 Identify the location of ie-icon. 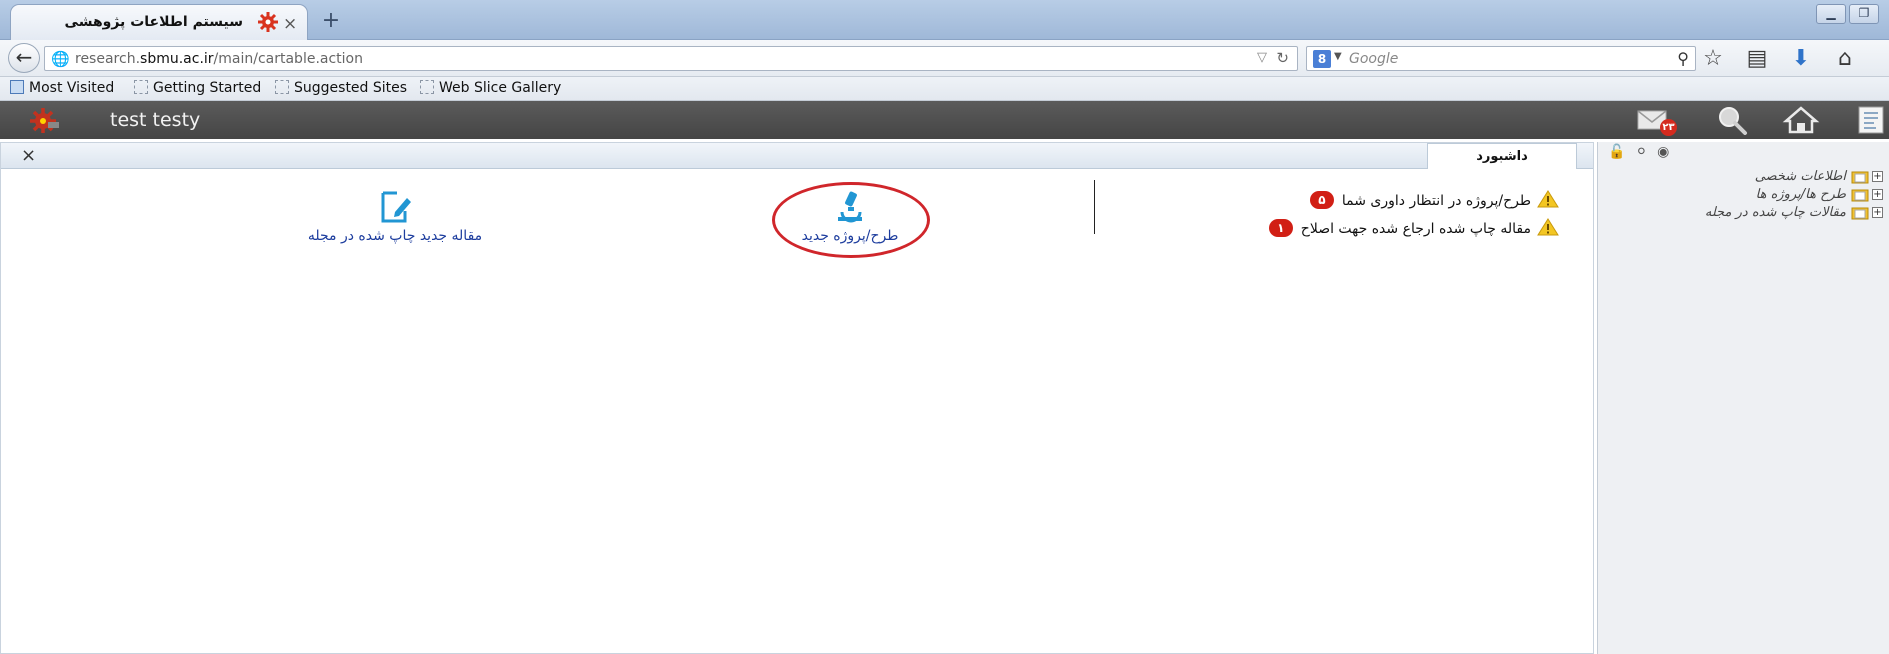
(17, 87).